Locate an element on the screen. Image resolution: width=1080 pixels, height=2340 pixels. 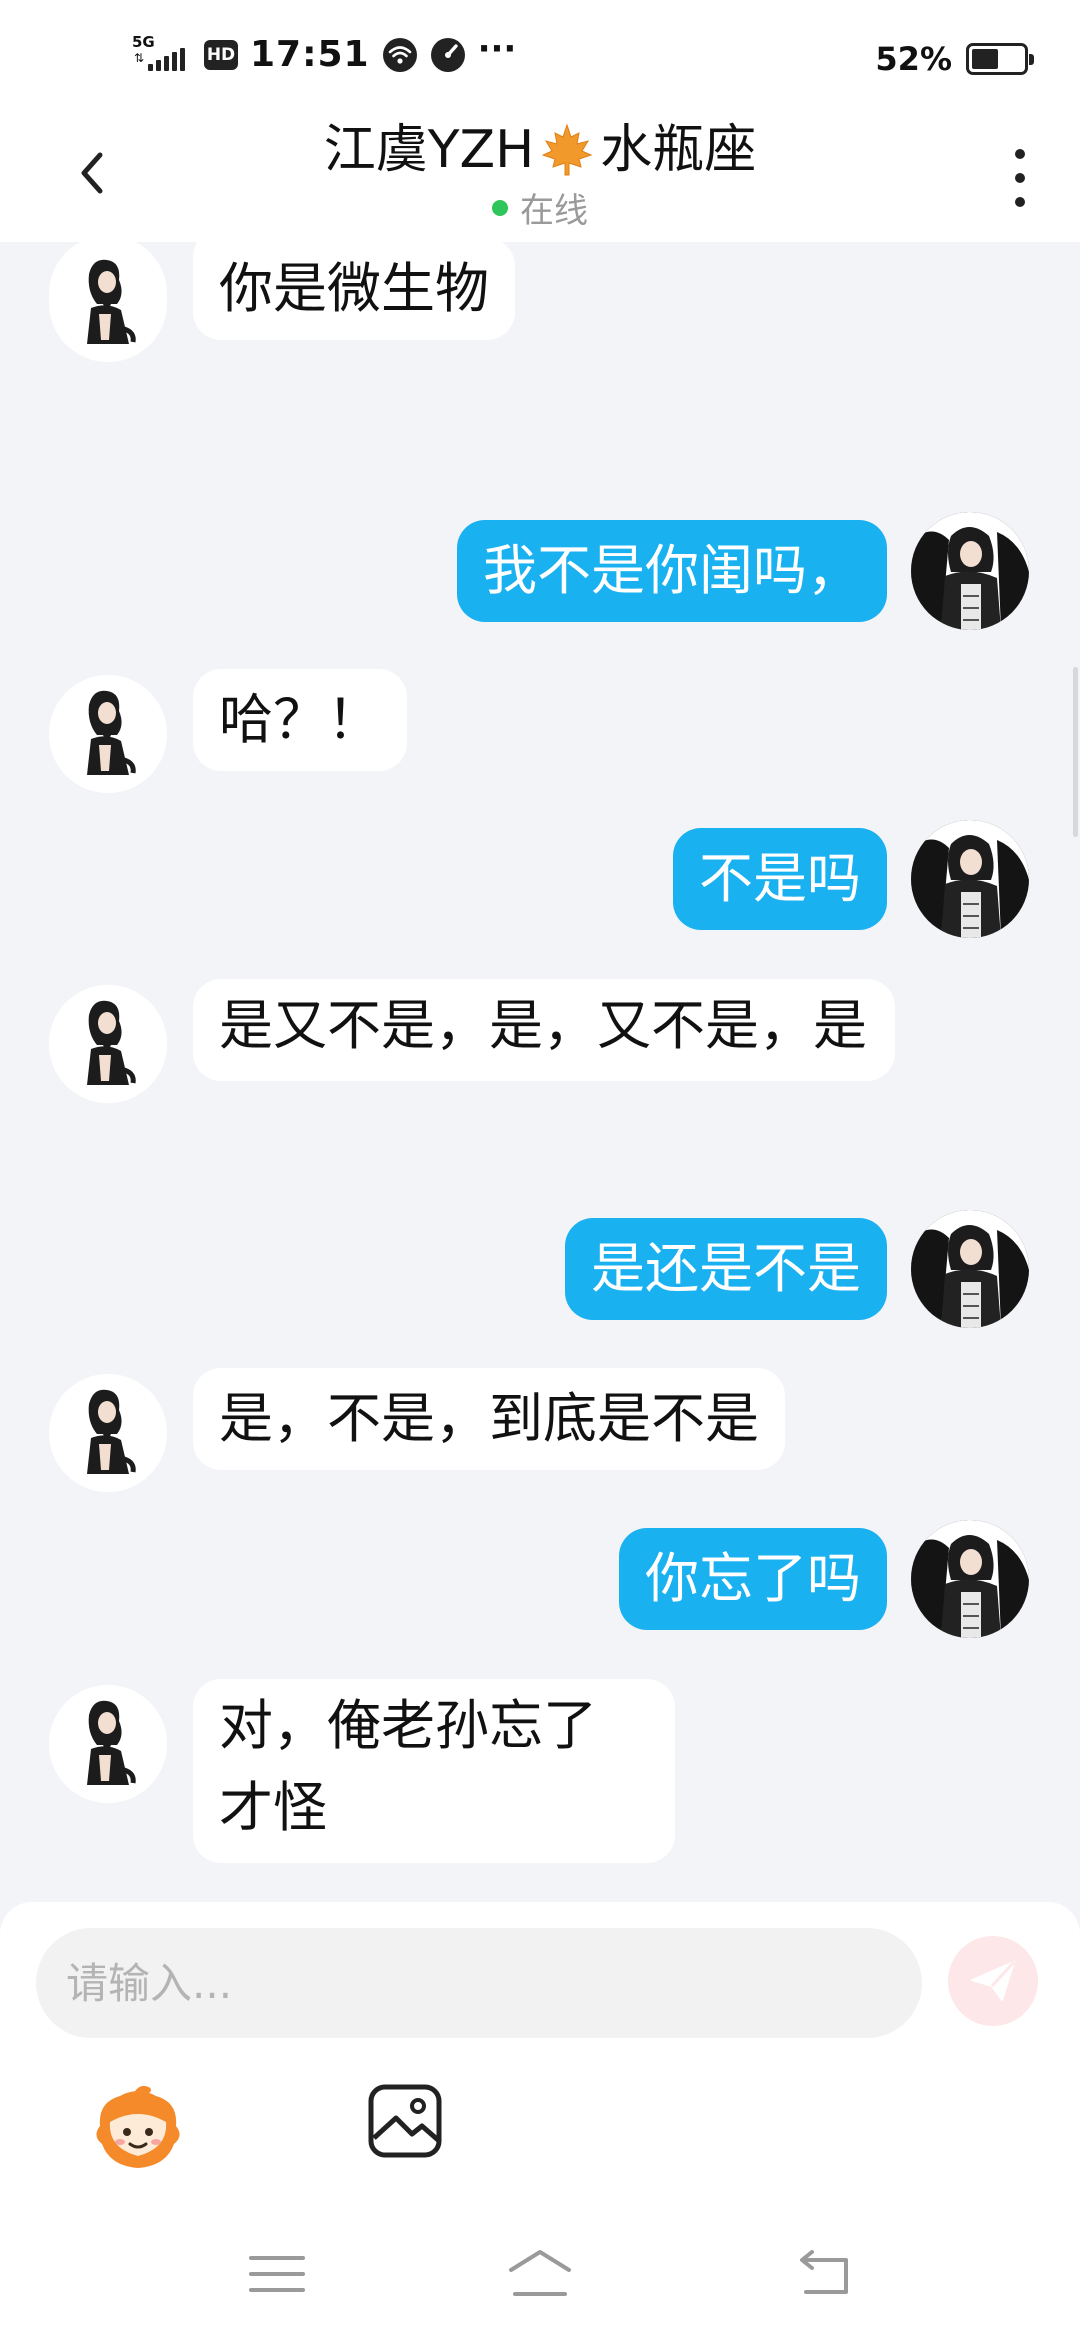
send-button is located at coordinates (993, 1981).